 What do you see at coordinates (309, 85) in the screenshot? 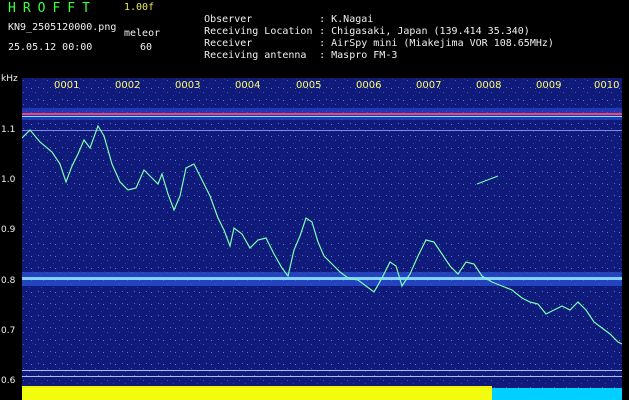
I see `x-tick-label: 0005` at bounding box center [309, 85].